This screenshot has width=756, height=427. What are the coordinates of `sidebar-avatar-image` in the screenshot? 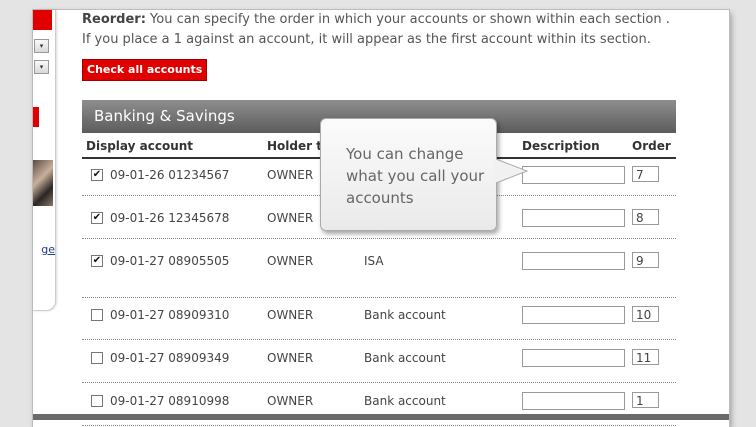 It's located at (43, 183).